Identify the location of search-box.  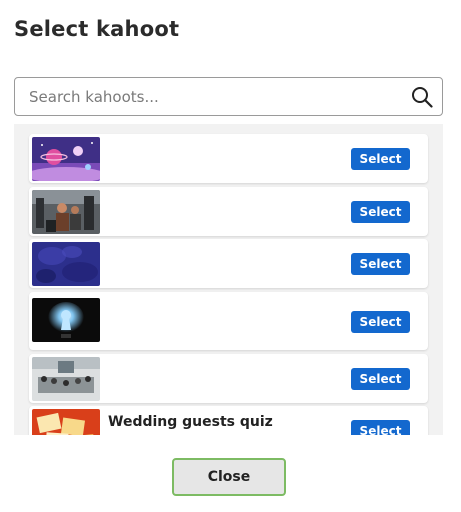
(228, 96).